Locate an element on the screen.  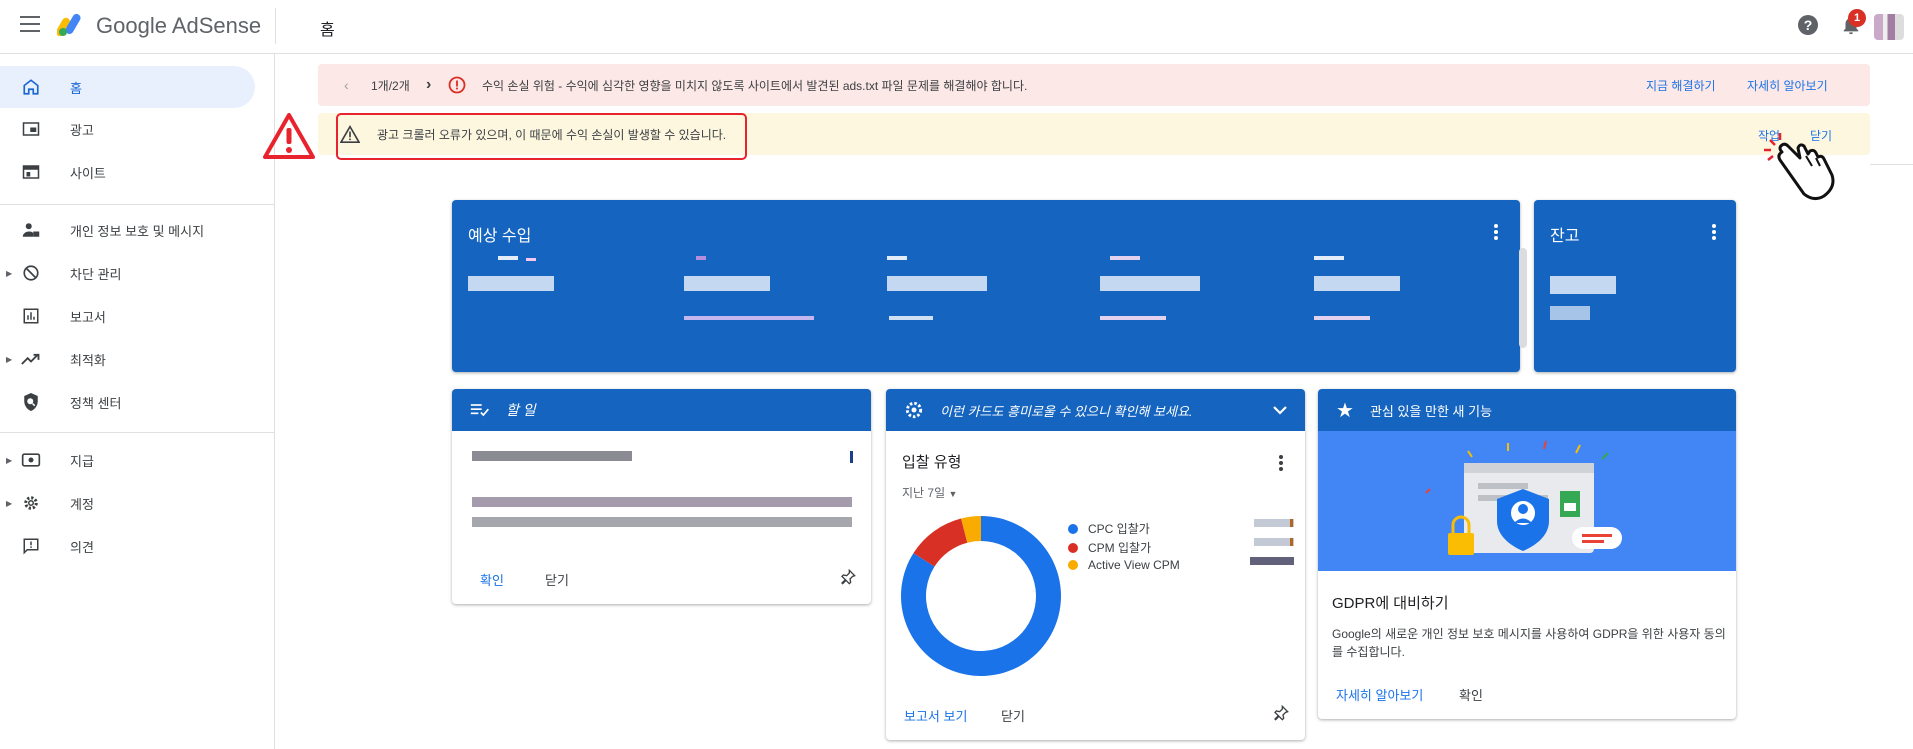
optimization-icon is located at coordinates (31, 359).